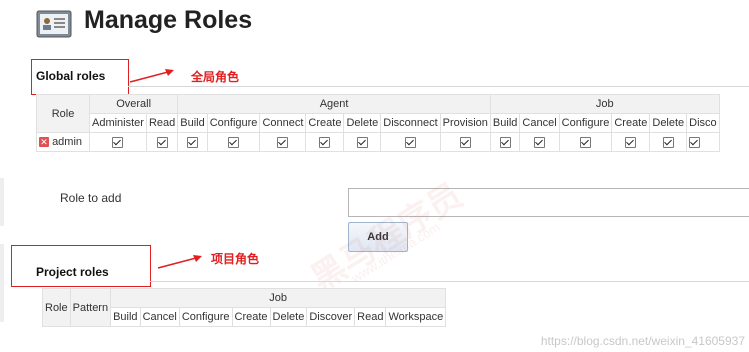  I want to click on project-perm-delete: Delete, so click(288, 317).